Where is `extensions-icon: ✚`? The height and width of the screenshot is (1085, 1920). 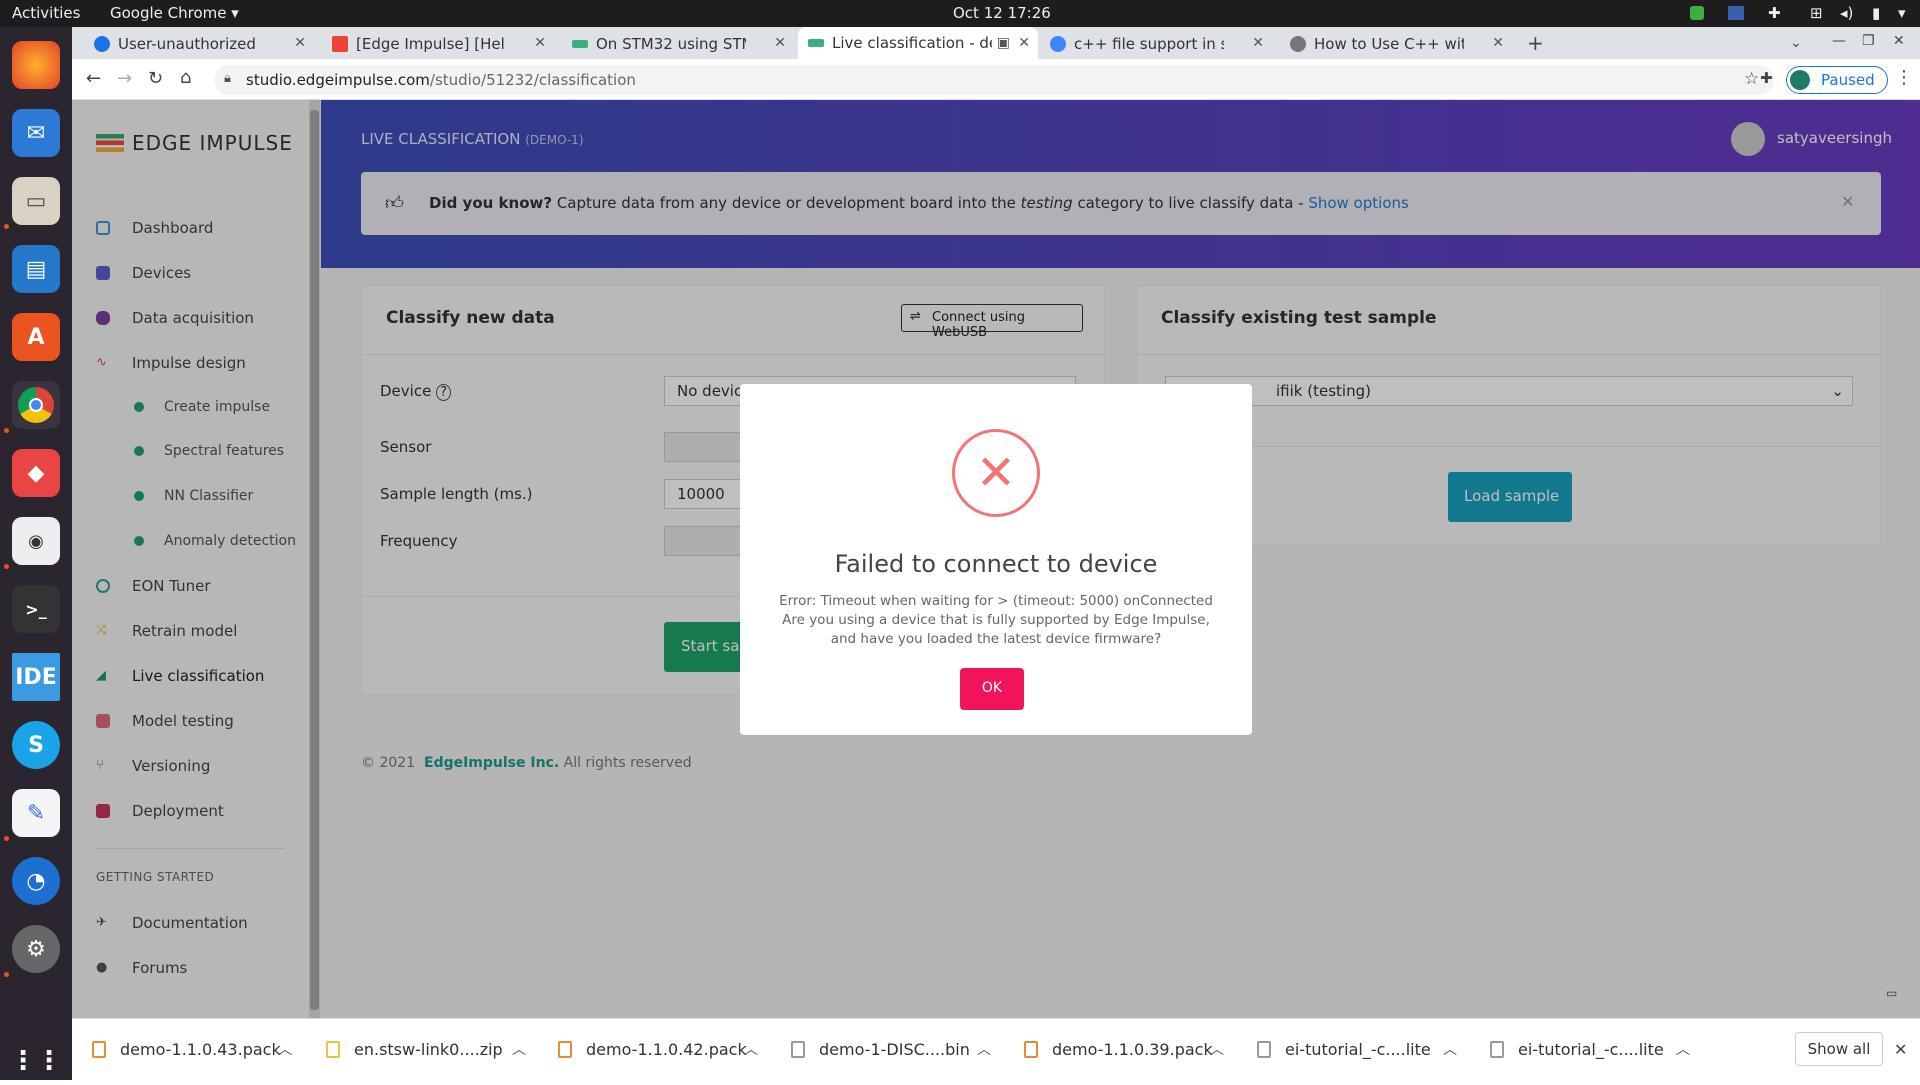 extensions-icon: ✚ is located at coordinates (1766, 78).